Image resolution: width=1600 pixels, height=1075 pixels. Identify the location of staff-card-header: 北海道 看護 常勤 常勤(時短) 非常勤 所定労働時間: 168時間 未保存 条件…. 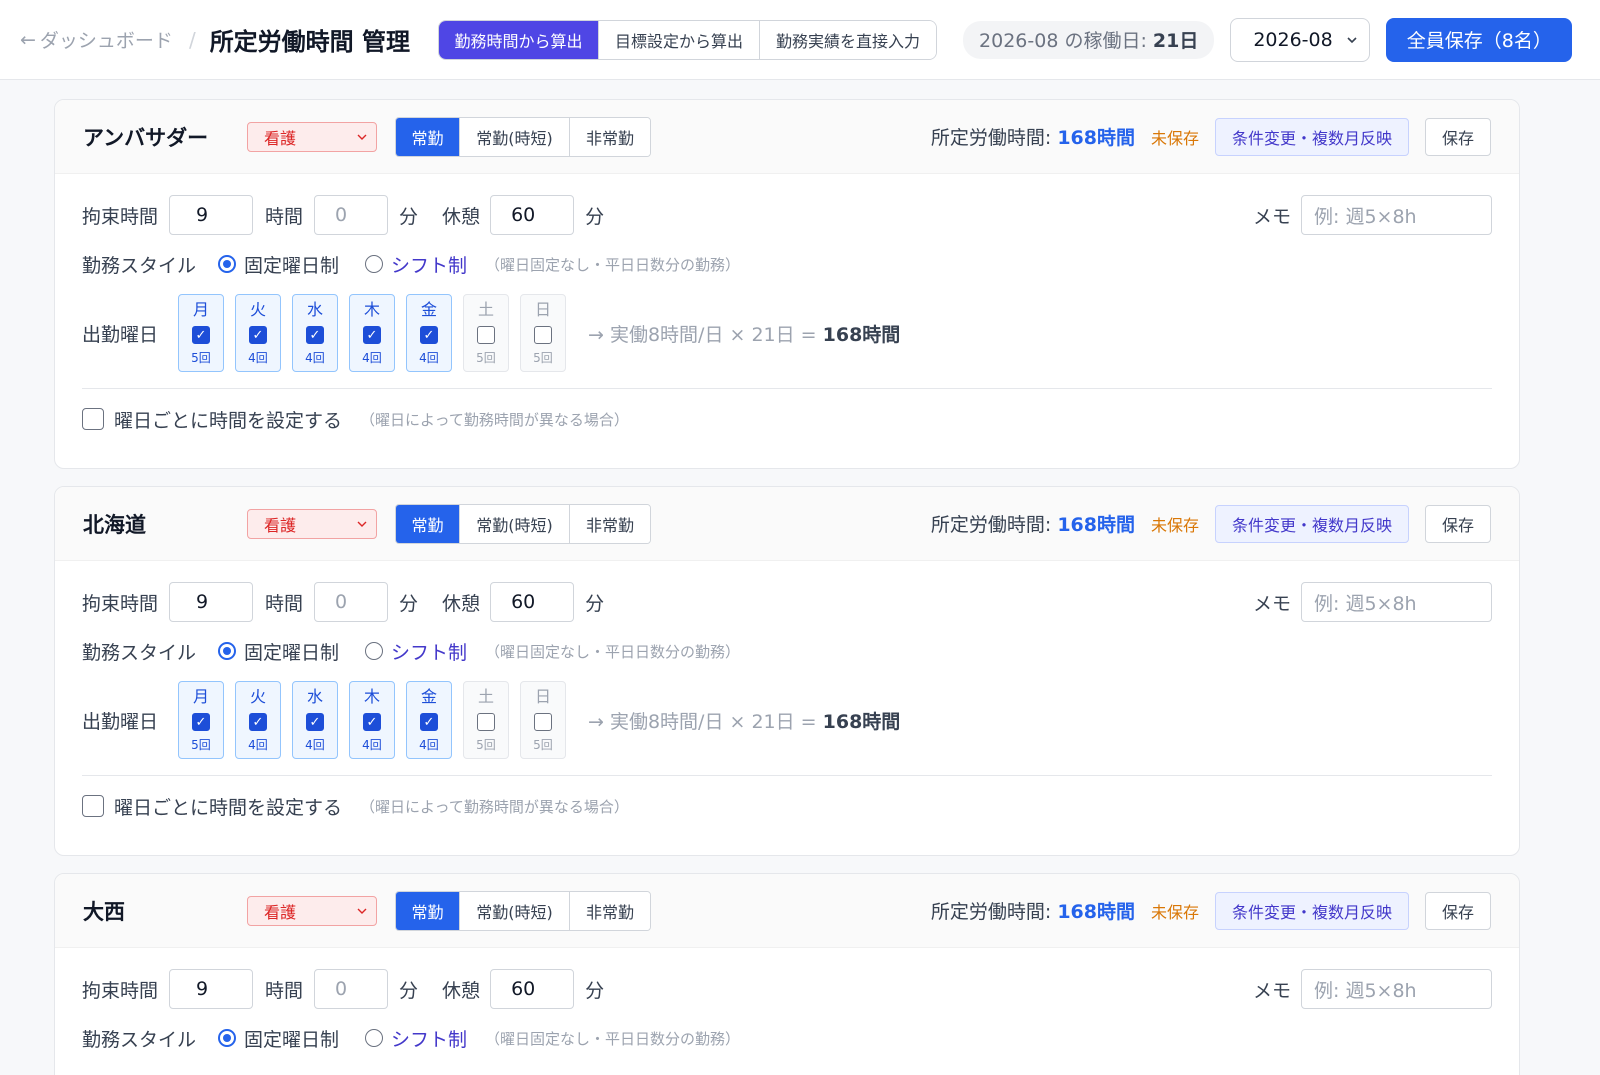
(787, 524).